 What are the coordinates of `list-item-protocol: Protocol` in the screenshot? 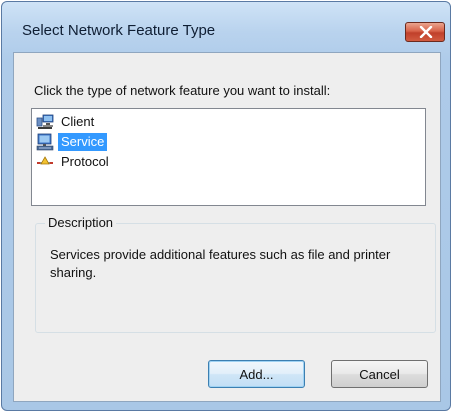 It's located at (74, 162).